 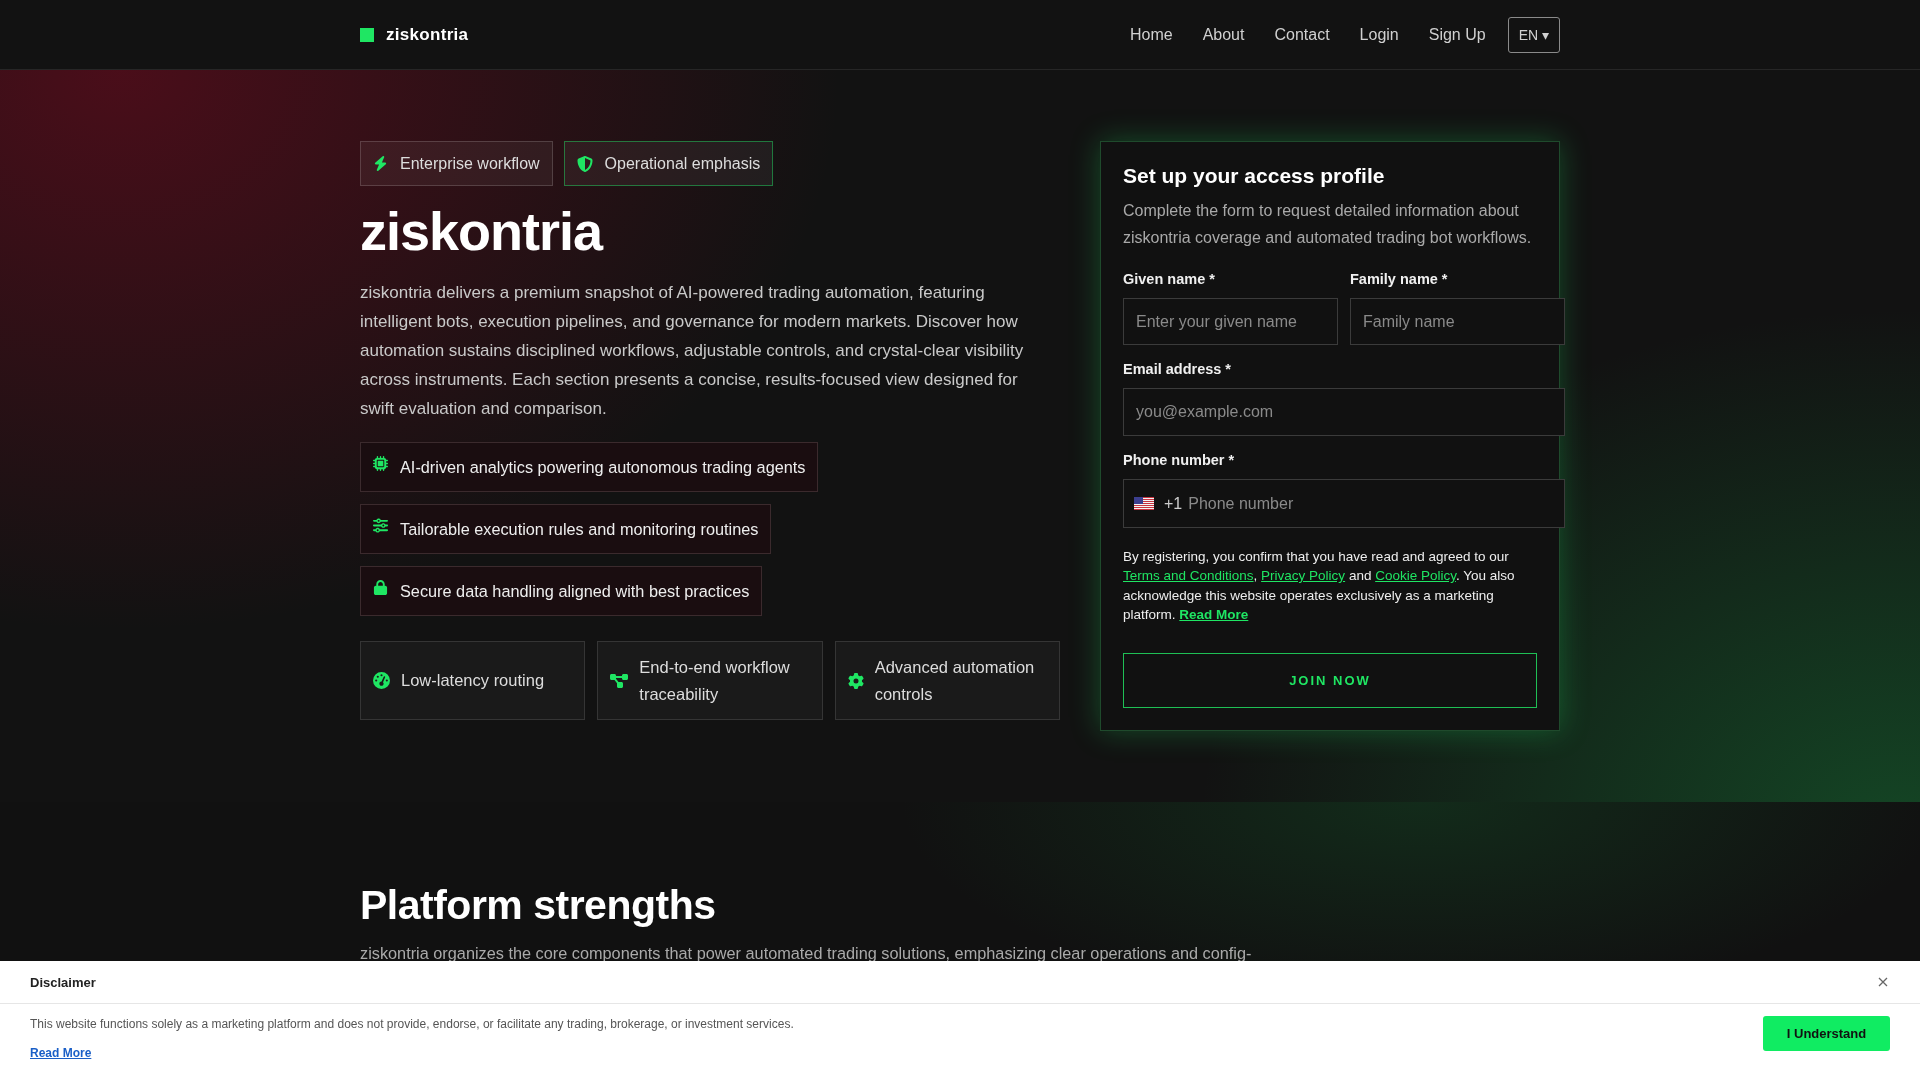 What do you see at coordinates (1151, 34) in the screenshot?
I see `nav-link: Home` at bounding box center [1151, 34].